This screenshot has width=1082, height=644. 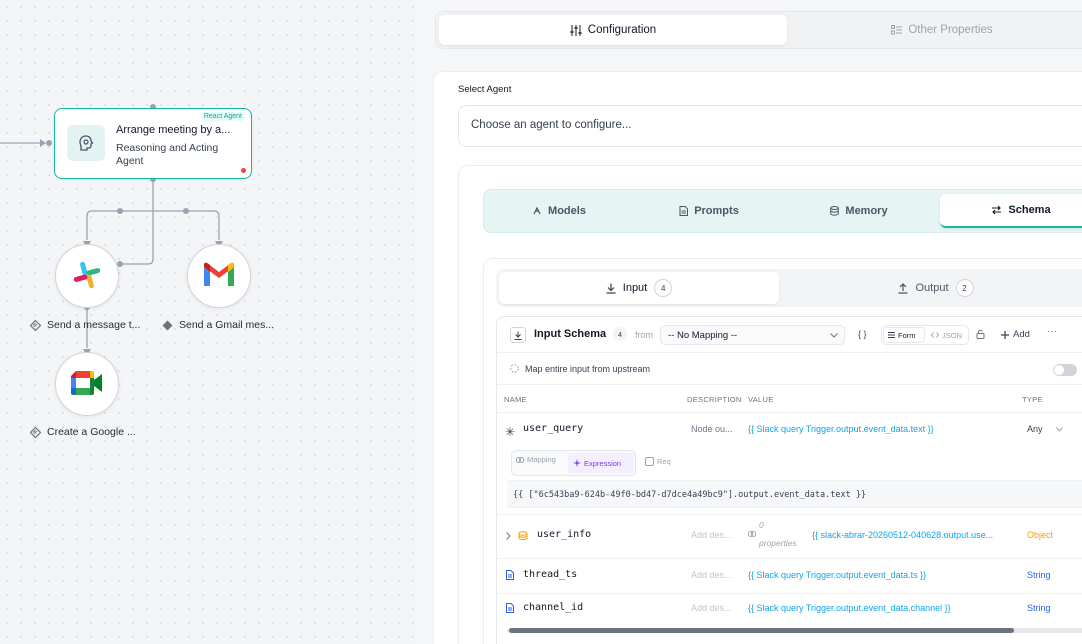 I want to click on horizontal-scrollbar, so click(x=794, y=630).